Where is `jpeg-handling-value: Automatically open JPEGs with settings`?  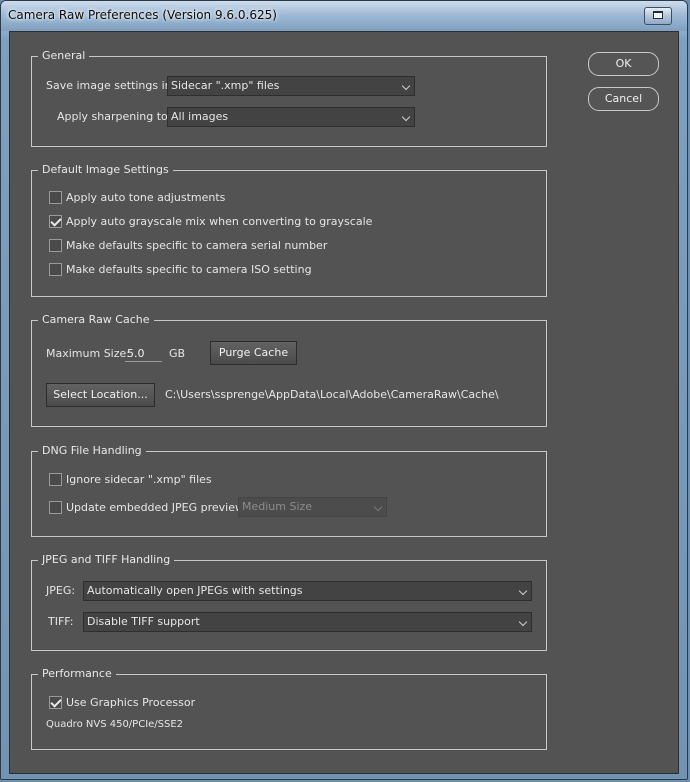 jpeg-handling-value: Automatically open JPEGs with settings is located at coordinates (195, 590).